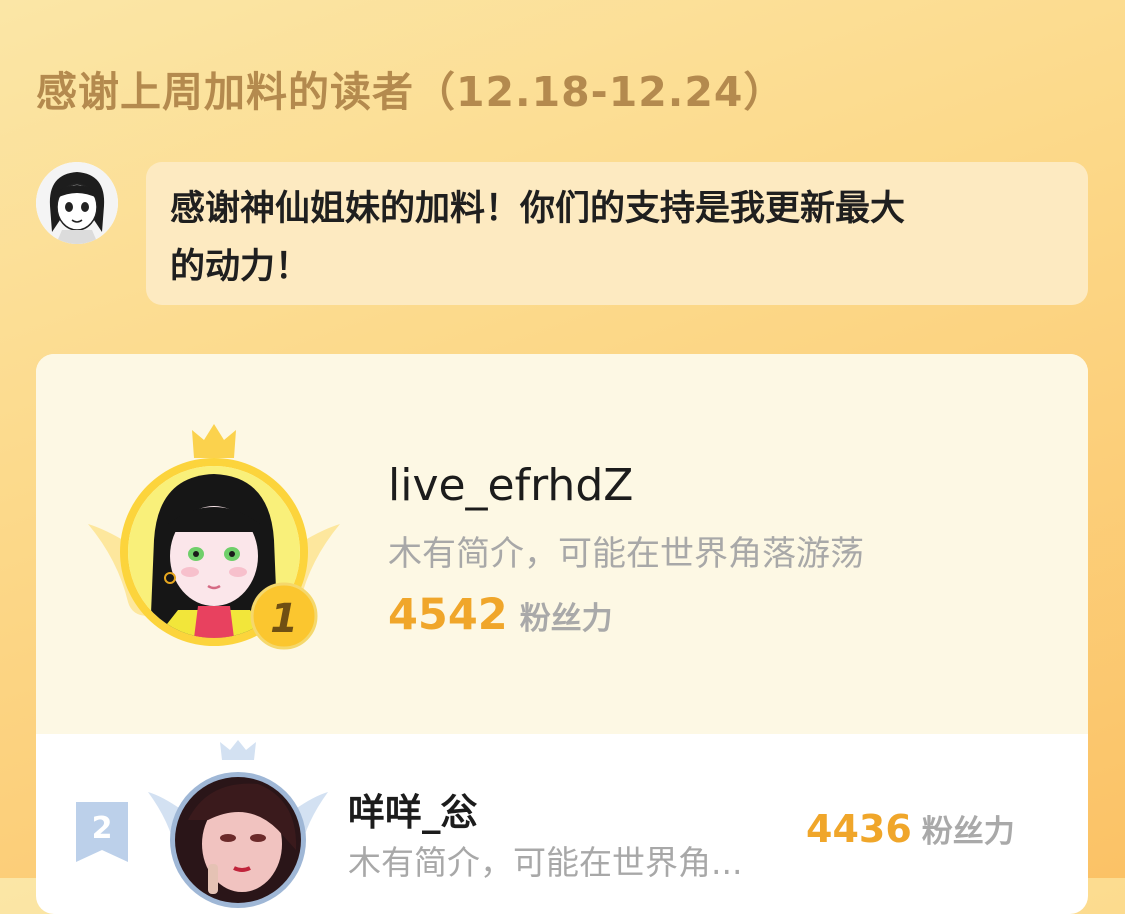 The height and width of the screenshot is (914, 1125). What do you see at coordinates (413, 809) in the screenshot?
I see `rank-2-username: 咩咩_忩` at bounding box center [413, 809].